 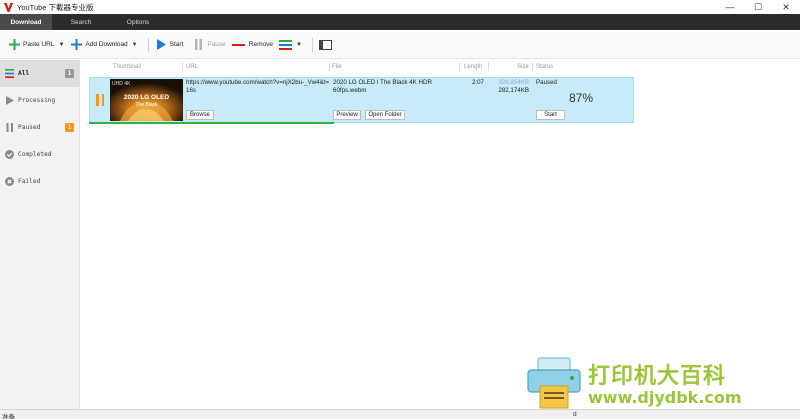 I want to click on sidebar-item-completed: Completed, so click(x=39, y=154).